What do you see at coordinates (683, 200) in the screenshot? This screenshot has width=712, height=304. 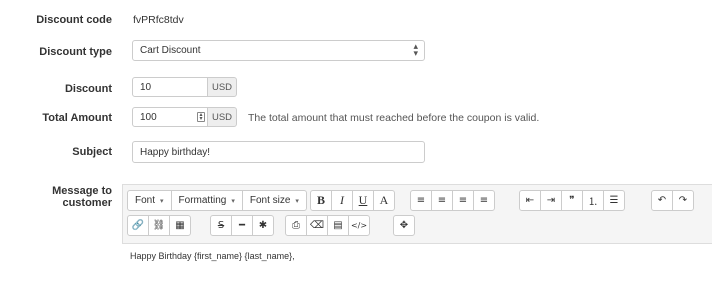 I see `redo-icon: ↷` at bounding box center [683, 200].